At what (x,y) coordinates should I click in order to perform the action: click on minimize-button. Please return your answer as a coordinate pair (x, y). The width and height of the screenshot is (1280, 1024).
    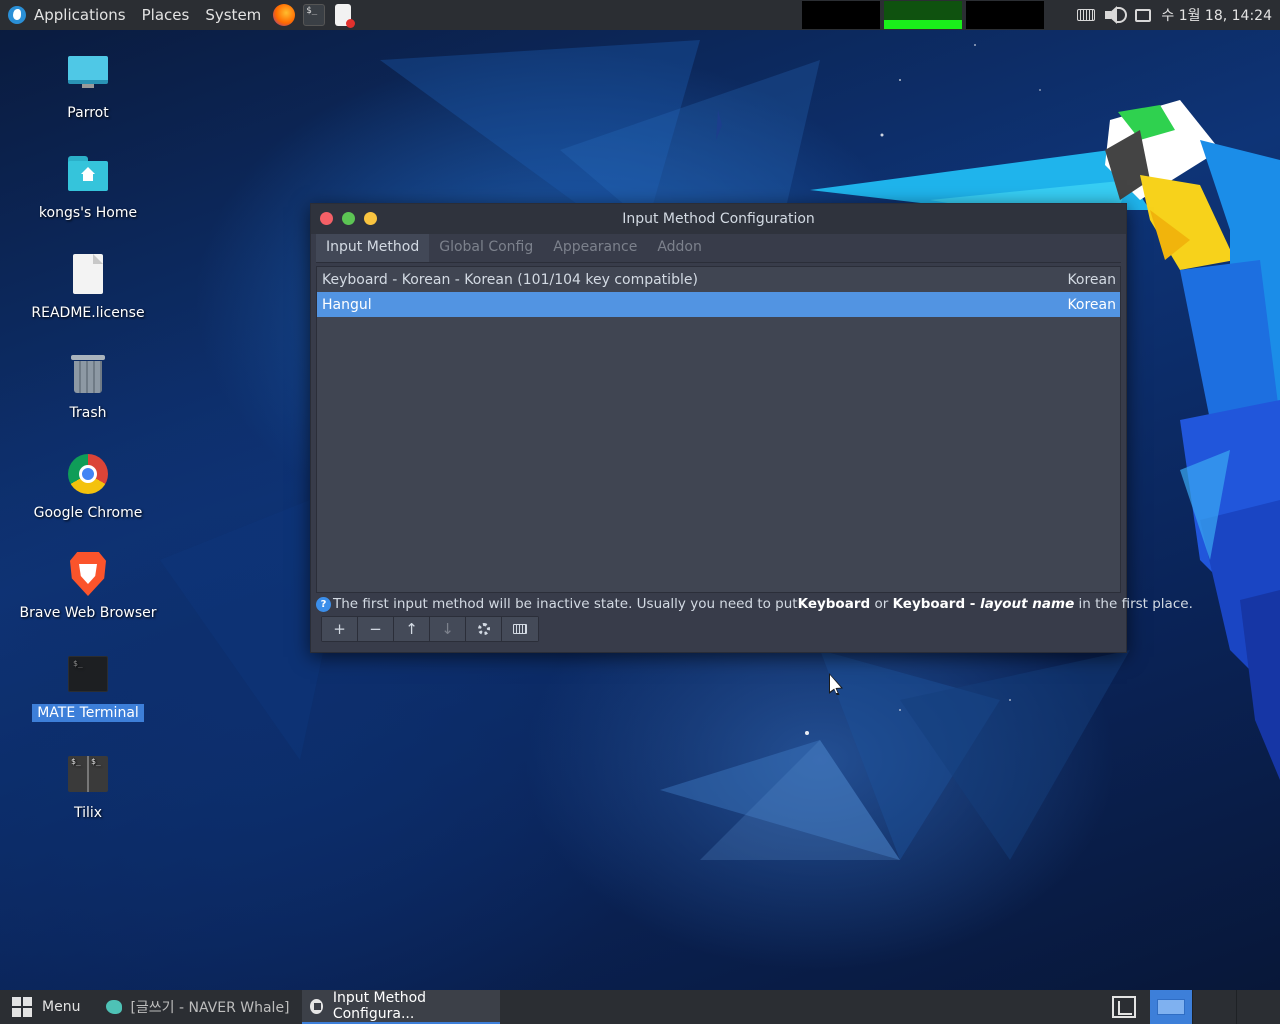
    Looking at the image, I should click on (370, 218).